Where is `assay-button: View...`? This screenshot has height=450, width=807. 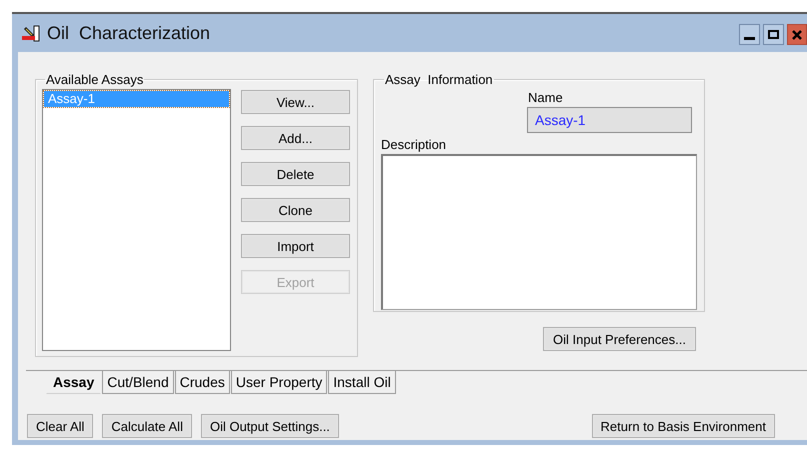 assay-button: View... is located at coordinates (295, 102).